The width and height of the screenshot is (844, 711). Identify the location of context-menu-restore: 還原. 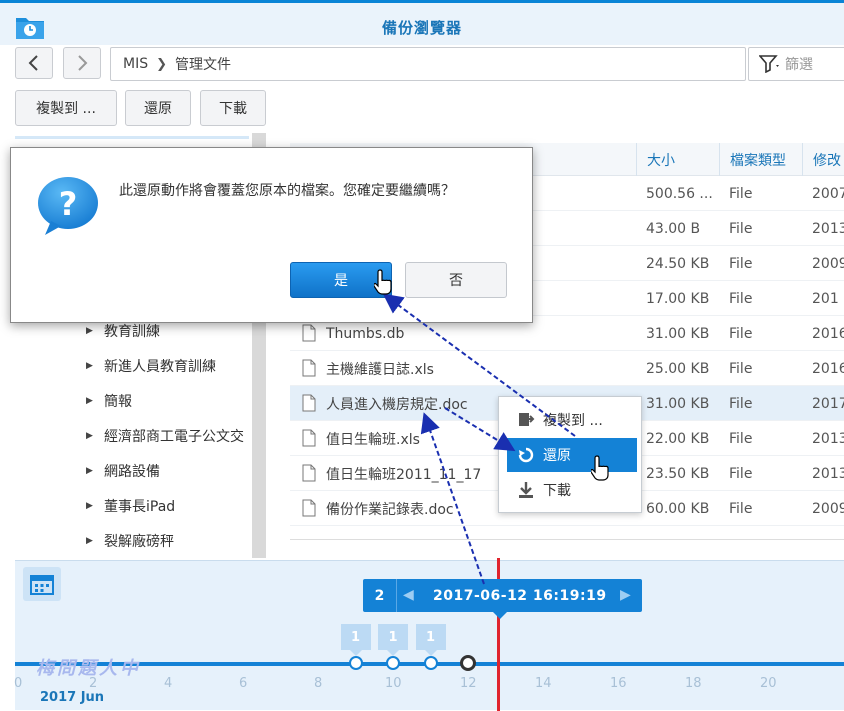
(572, 455).